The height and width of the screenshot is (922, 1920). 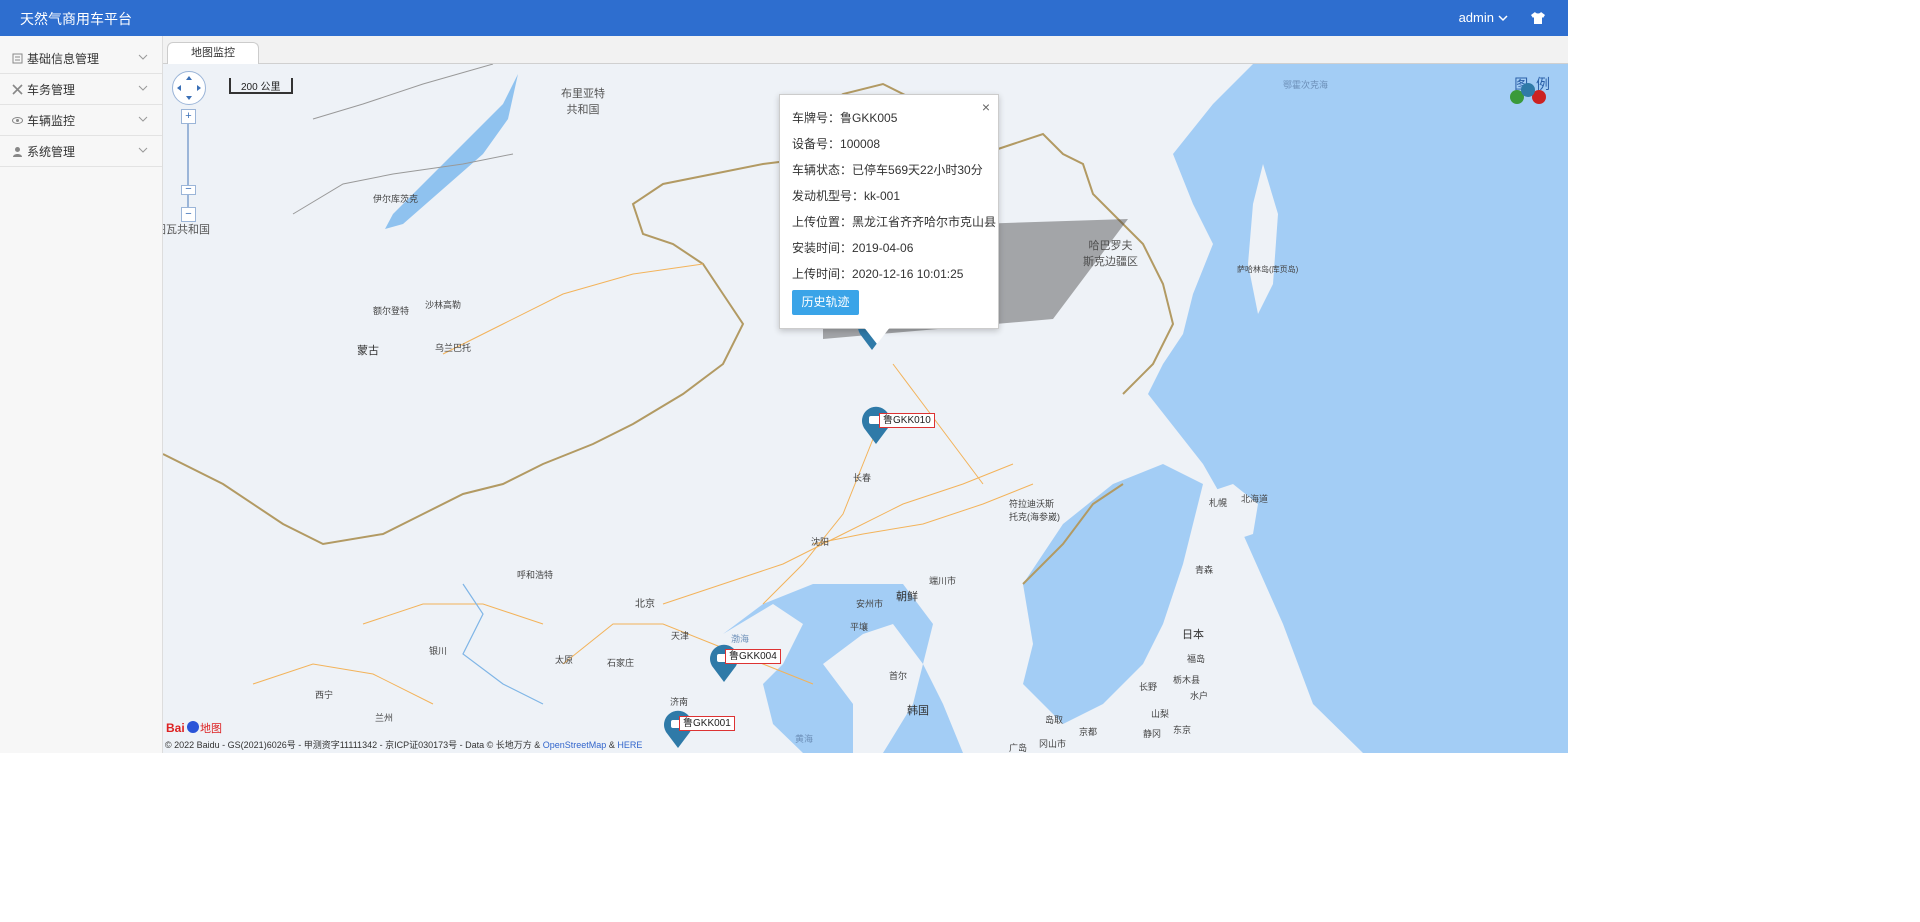 What do you see at coordinates (261, 87) in the screenshot?
I see `scale-label: 200 公里` at bounding box center [261, 87].